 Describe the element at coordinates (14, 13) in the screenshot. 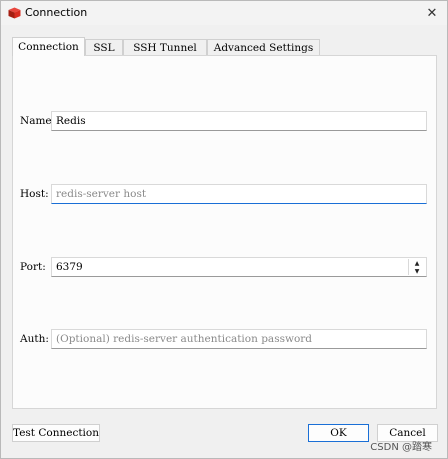

I see `redis-logo-icon` at that location.